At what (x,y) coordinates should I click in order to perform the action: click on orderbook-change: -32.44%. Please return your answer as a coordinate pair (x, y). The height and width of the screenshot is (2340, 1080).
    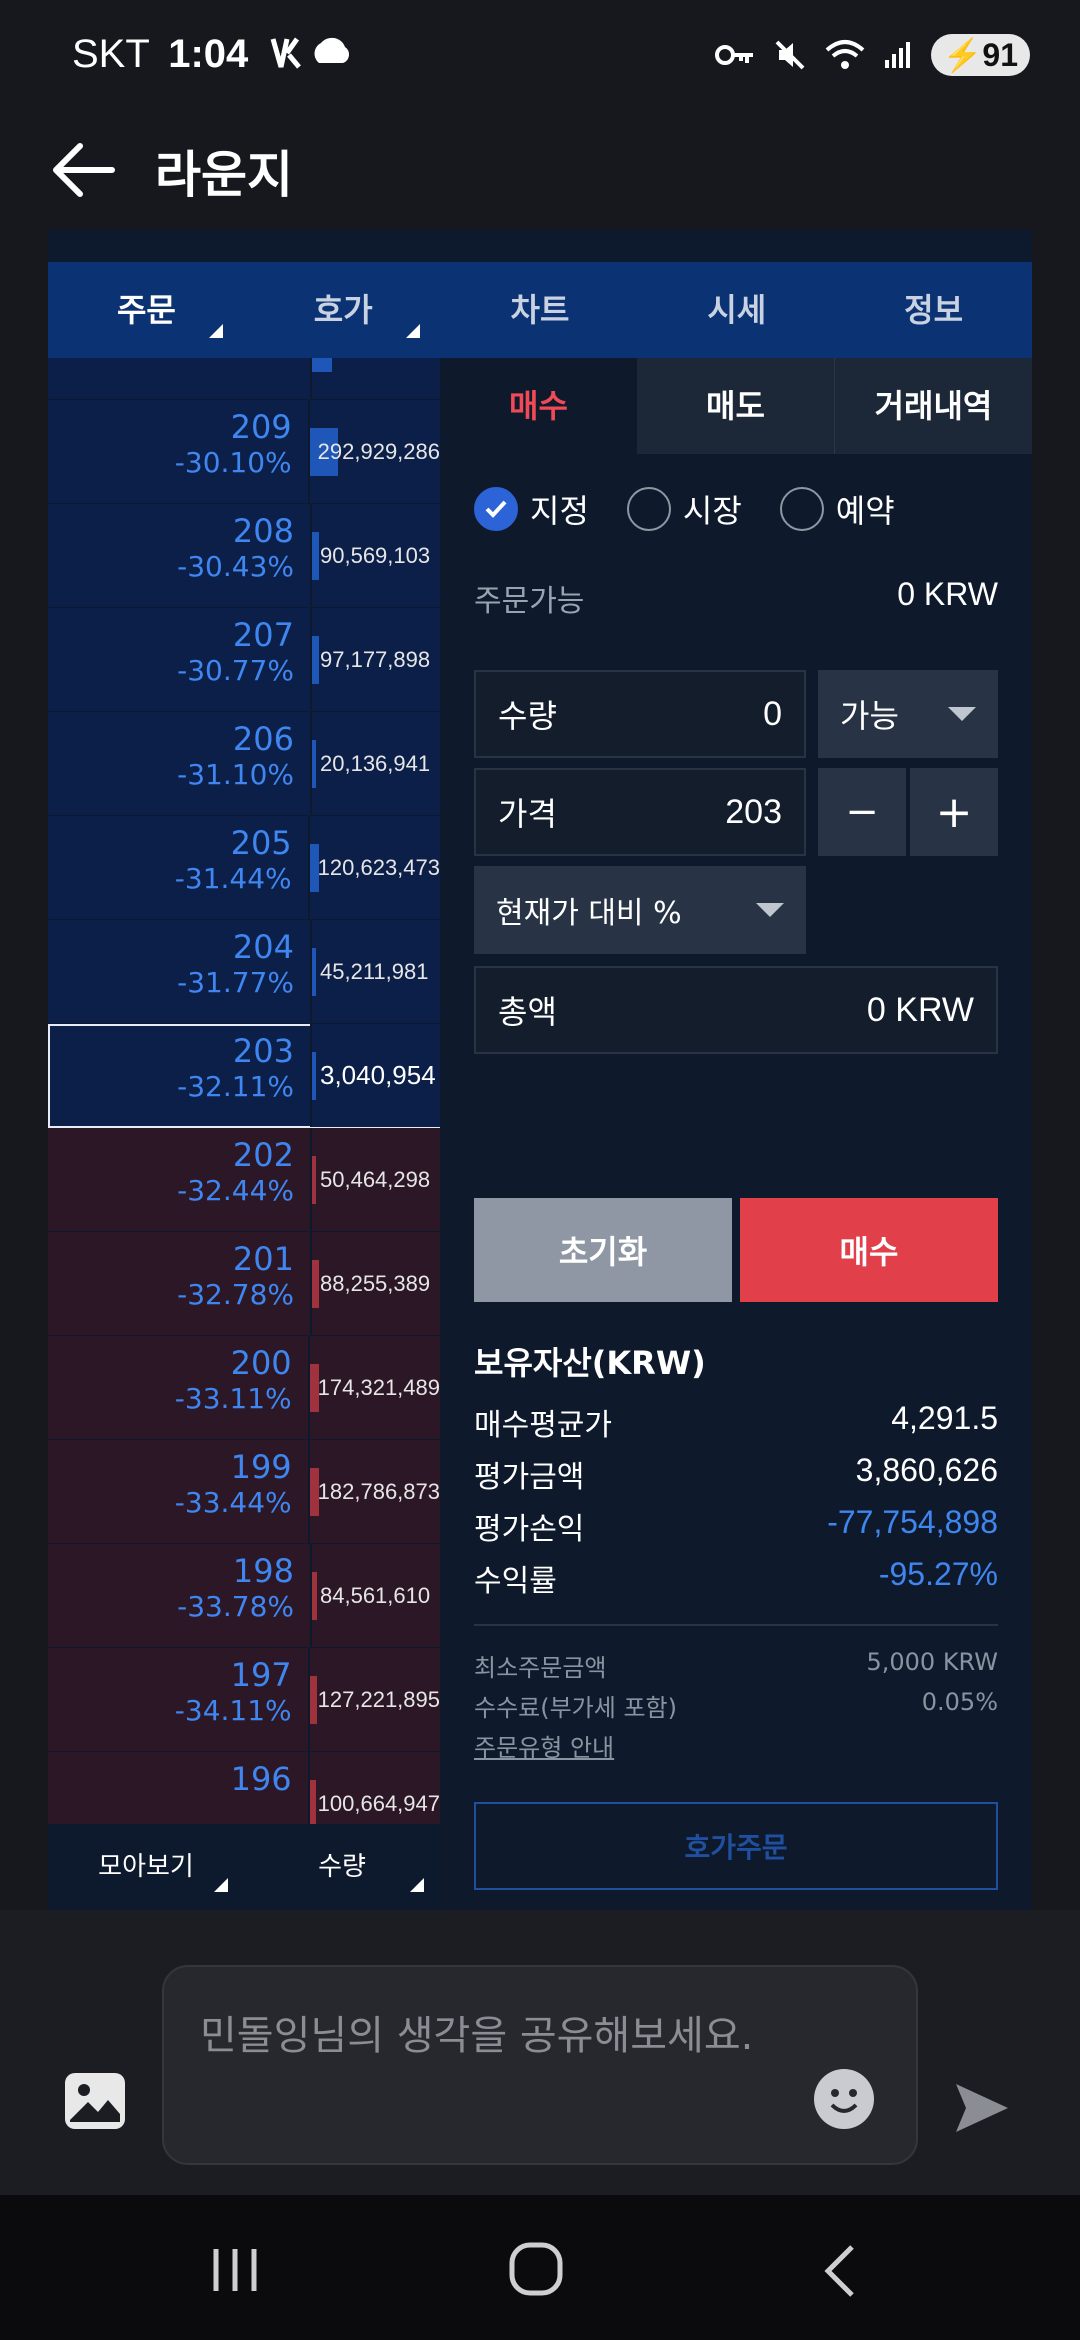
    Looking at the image, I should click on (235, 1190).